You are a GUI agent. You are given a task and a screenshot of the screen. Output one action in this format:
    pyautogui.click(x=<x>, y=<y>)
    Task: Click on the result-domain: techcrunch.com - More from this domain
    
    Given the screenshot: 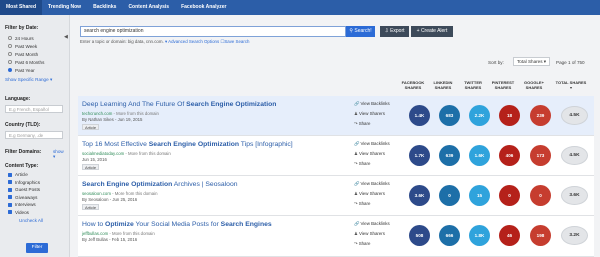 What is the action you would take?
    pyautogui.click(x=120, y=113)
    